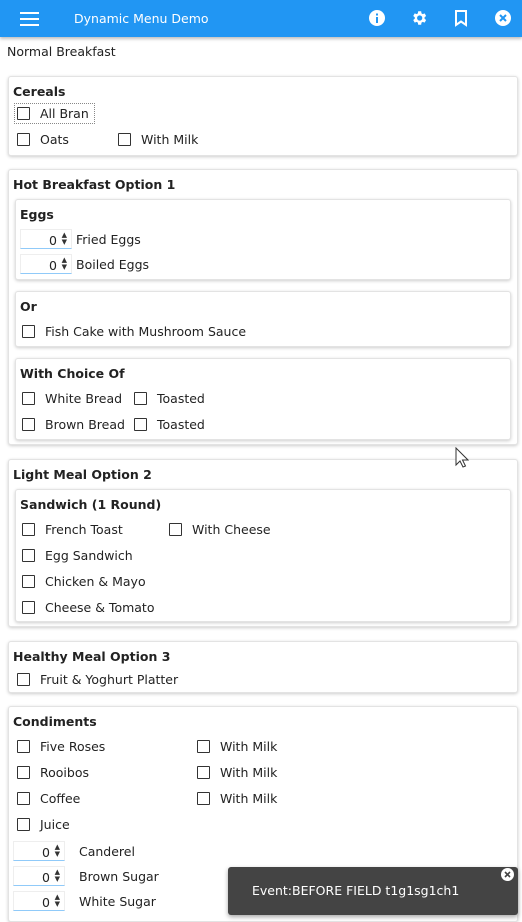 Image resolution: width=522 pixels, height=922 pixels. What do you see at coordinates (461, 18) in the screenshot?
I see `bookmark-icon` at bounding box center [461, 18].